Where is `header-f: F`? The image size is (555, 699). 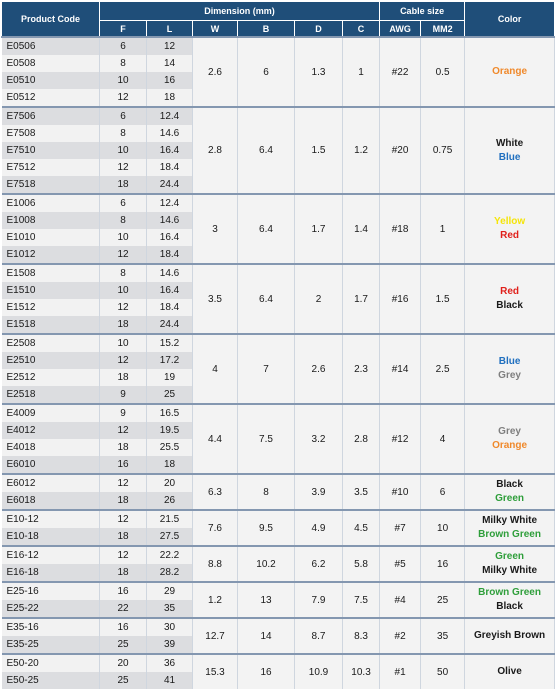 header-f: F is located at coordinates (123, 29).